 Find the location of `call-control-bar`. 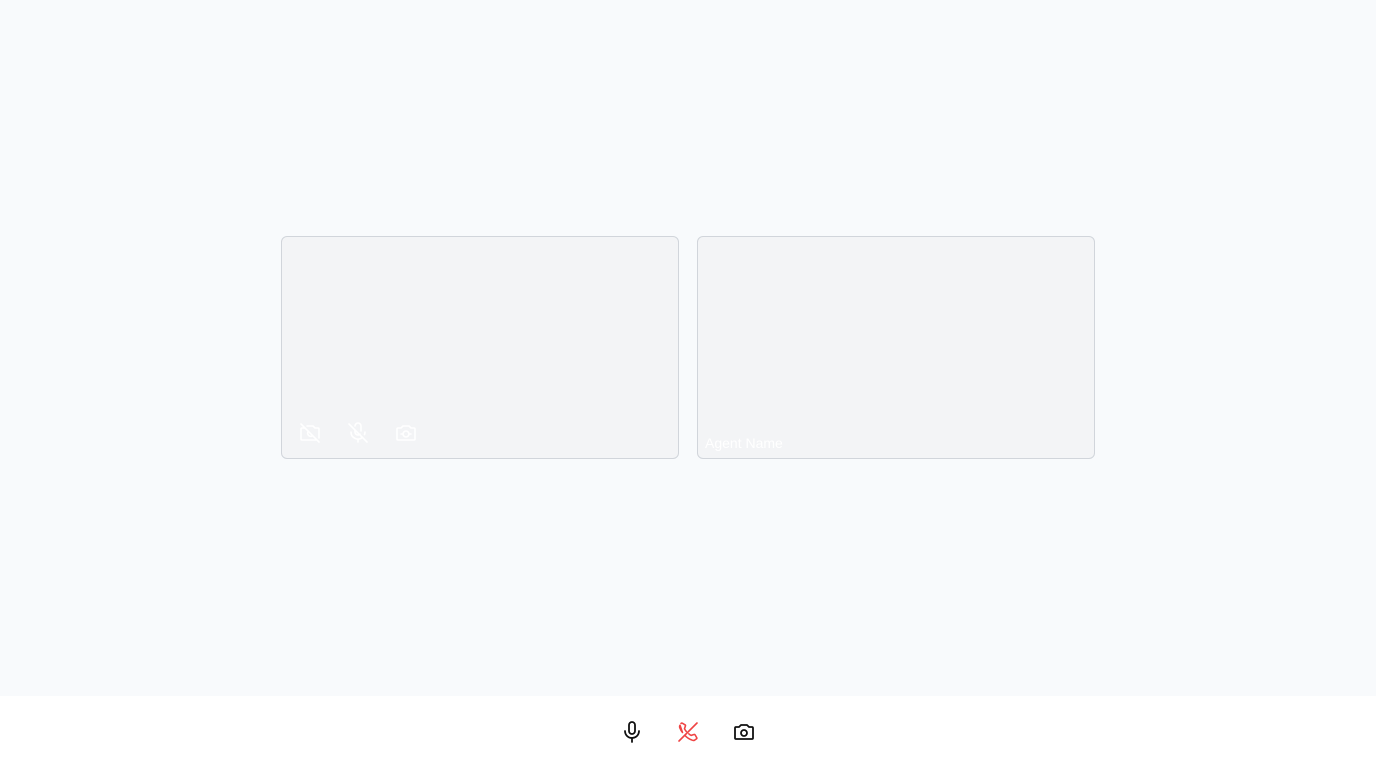

call-control-bar is located at coordinates (688, 732).